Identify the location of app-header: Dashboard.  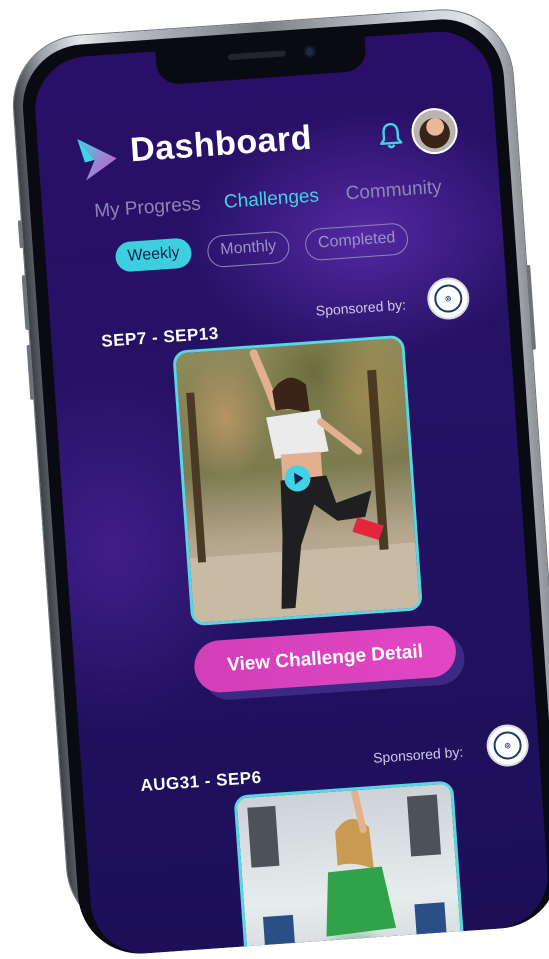
(267, 145).